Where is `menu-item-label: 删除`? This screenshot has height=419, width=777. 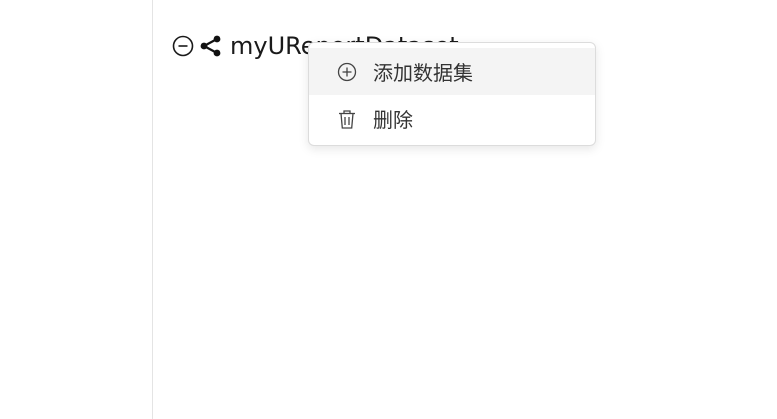
menu-item-label: 删除 is located at coordinates (393, 120).